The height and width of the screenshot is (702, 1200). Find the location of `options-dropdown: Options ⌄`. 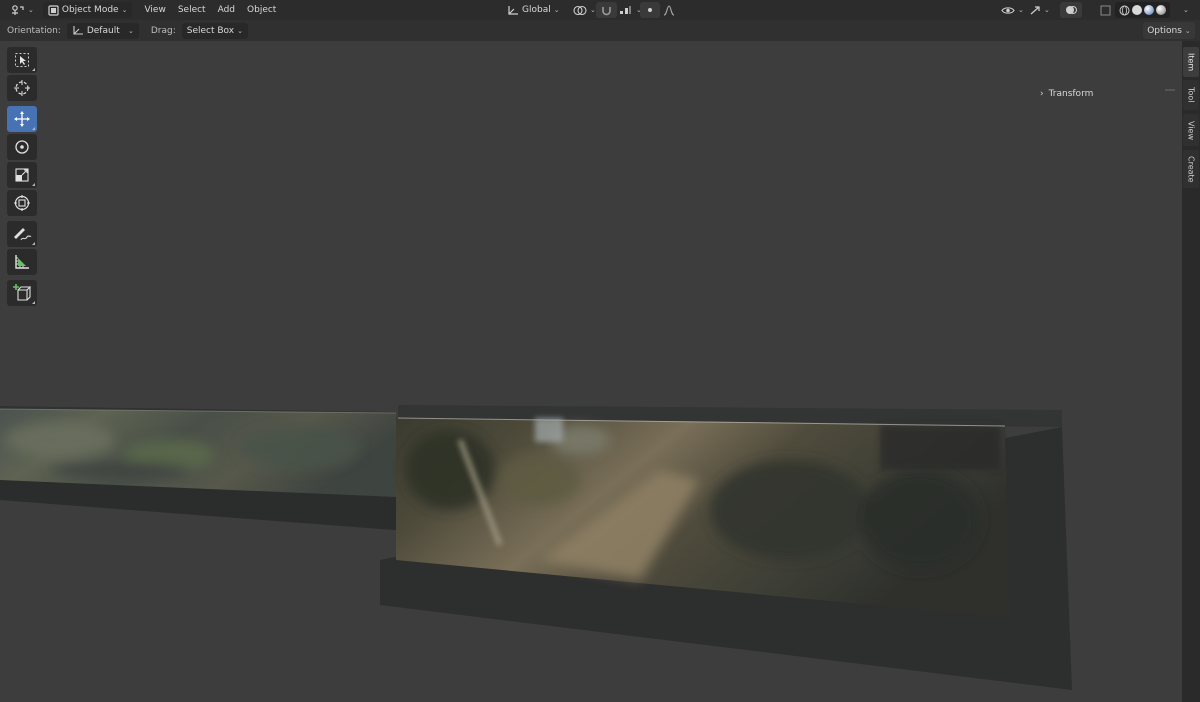

options-dropdown: Options ⌄ is located at coordinates (1169, 30).